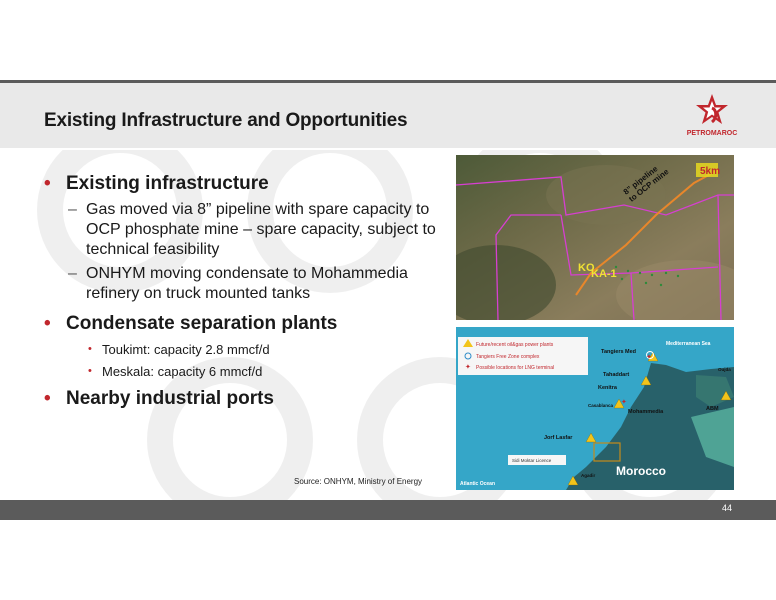 The image size is (776, 600). I want to click on source-note: Source: ONHYM, Ministry of Energy, so click(358, 481).